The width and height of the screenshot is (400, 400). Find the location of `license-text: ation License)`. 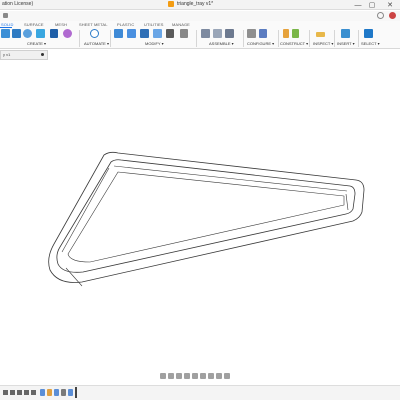

license-text: ation License) is located at coordinates (18, 4).